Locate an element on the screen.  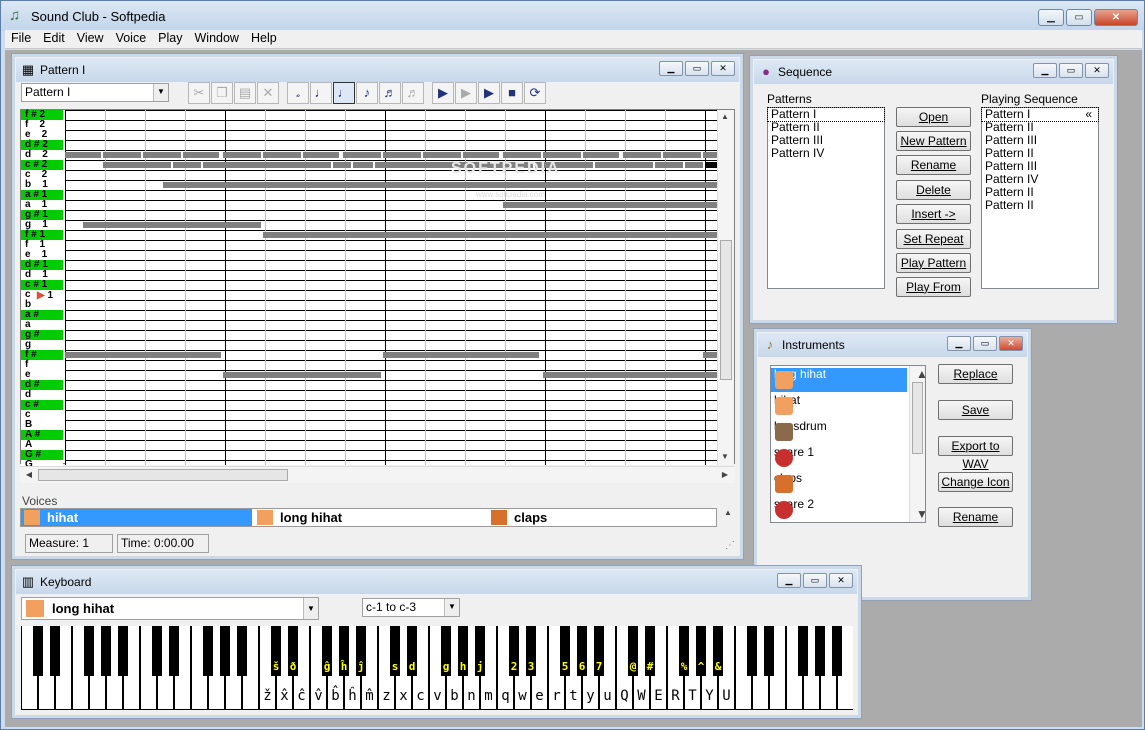
stop-icon: ■ is located at coordinates (512, 93).